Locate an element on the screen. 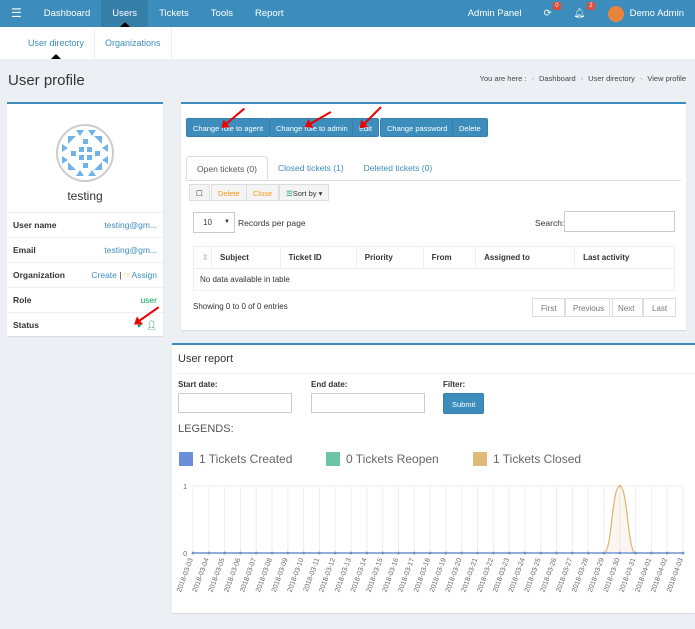  start-date-label: Start date: is located at coordinates (198, 384).